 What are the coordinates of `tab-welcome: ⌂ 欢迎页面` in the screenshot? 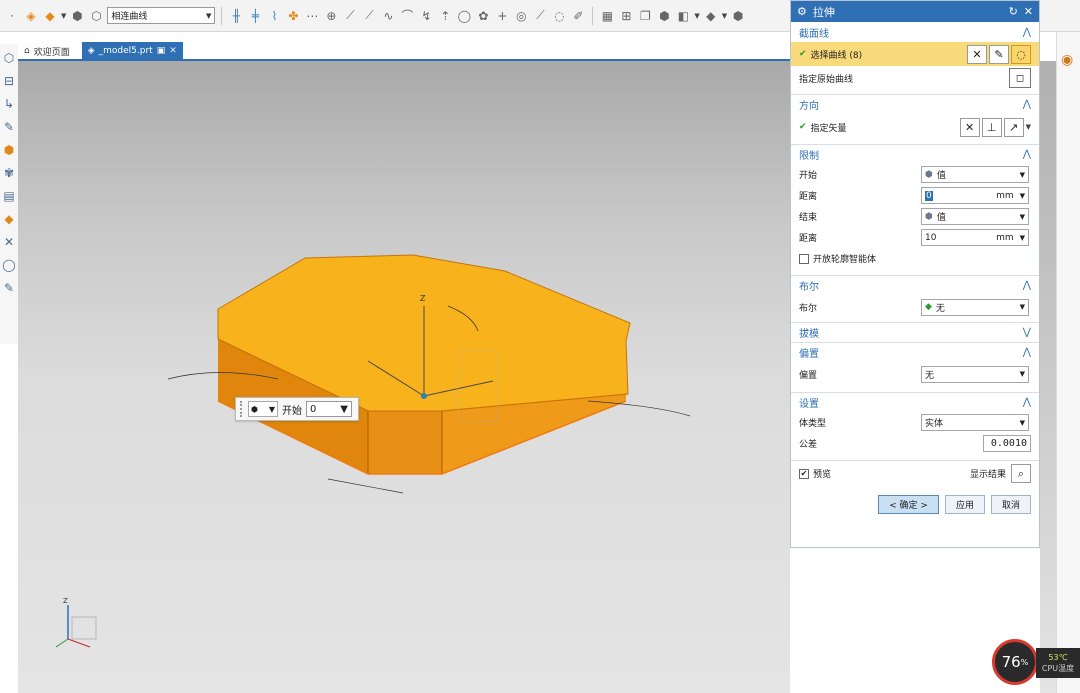 It's located at (47, 51).